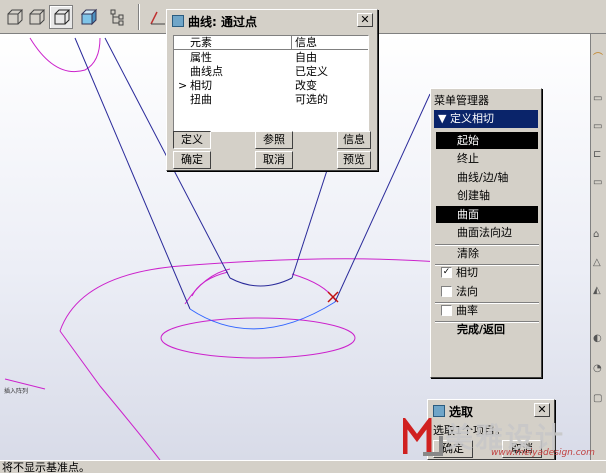  What do you see at coordinates (599, 99) in the screenshot?
I see `datum-plane-icon: ▭` at bounding box center [599, 99].